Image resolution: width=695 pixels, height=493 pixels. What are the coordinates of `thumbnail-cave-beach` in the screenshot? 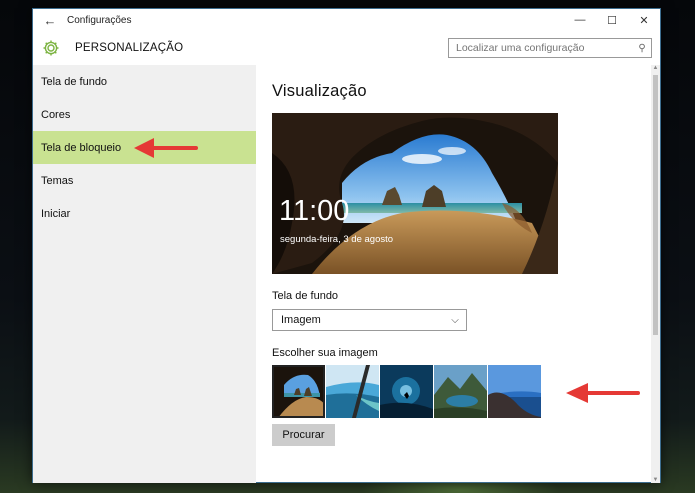 It's located at (298, 391).